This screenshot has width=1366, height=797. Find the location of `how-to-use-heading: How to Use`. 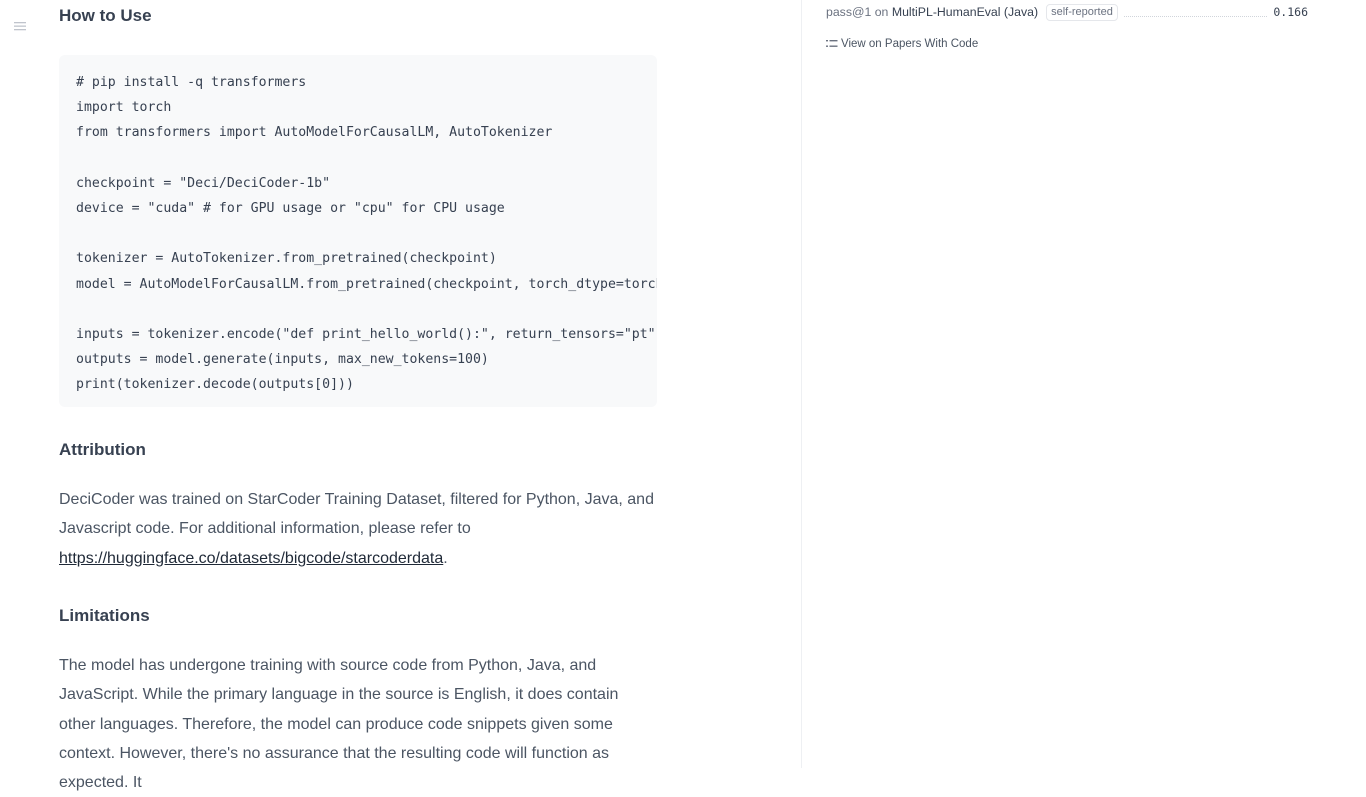

how-to-use-heading: How to Use is located at coordinates (105, 15).